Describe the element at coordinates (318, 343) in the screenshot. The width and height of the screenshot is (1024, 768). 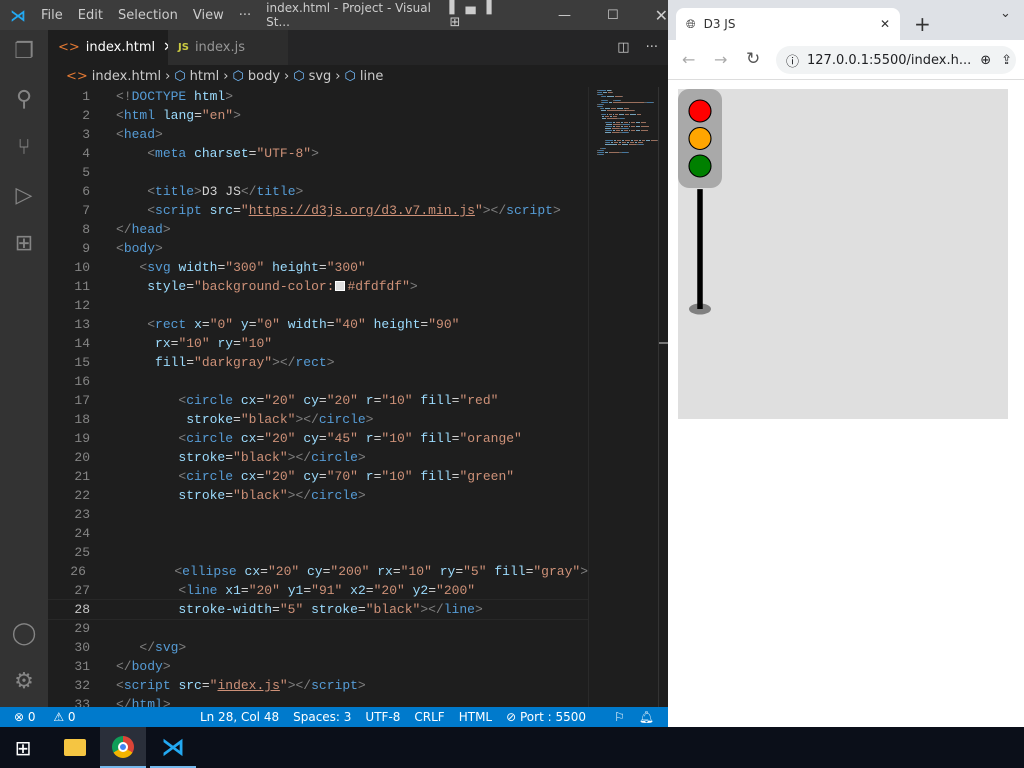
I see `code-line: 14 rx="10" ry="10"` at that location.